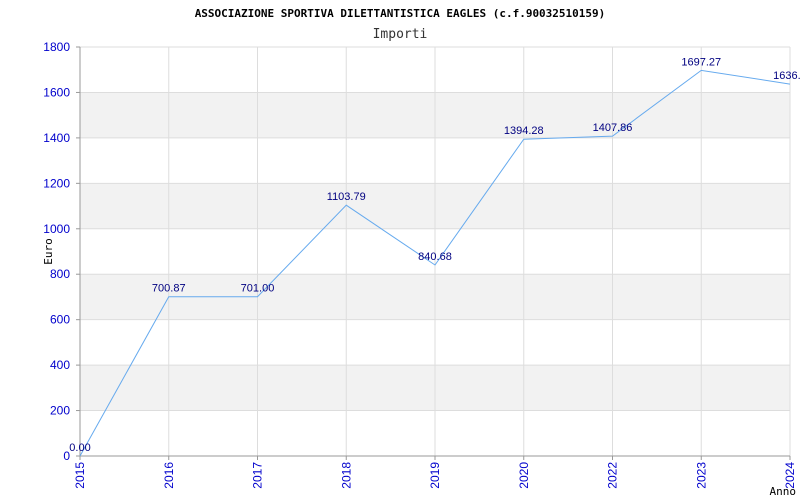 The width and height of the screenshot is (800, 500). I want to click on data-label: 700.87, so click(169, 289).